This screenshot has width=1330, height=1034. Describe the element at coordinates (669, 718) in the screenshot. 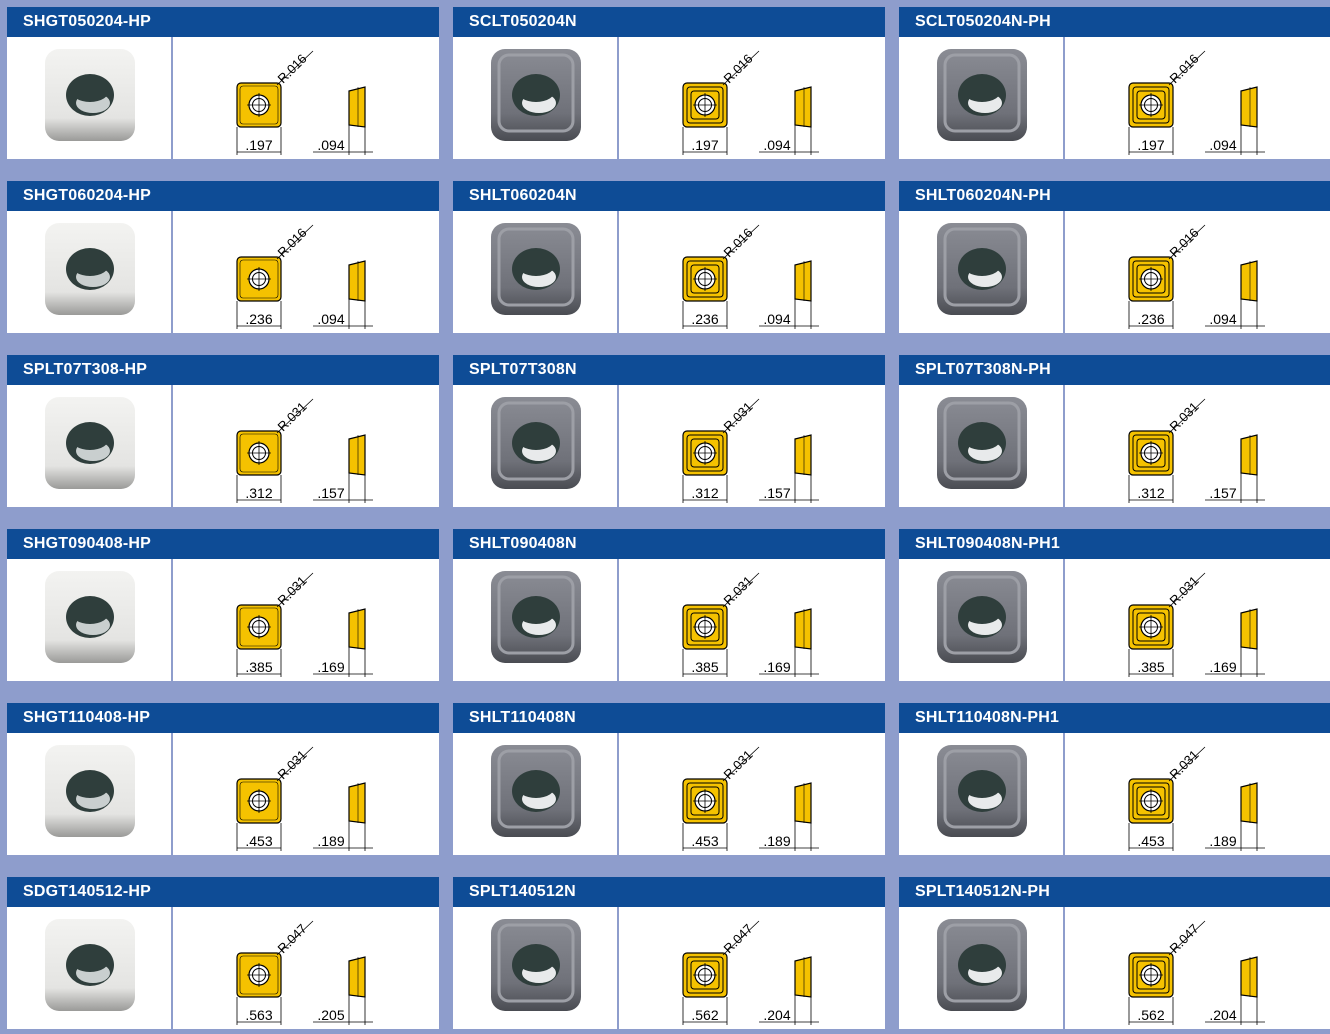

I see `insert-part-number: SHLT110408N` at that location.